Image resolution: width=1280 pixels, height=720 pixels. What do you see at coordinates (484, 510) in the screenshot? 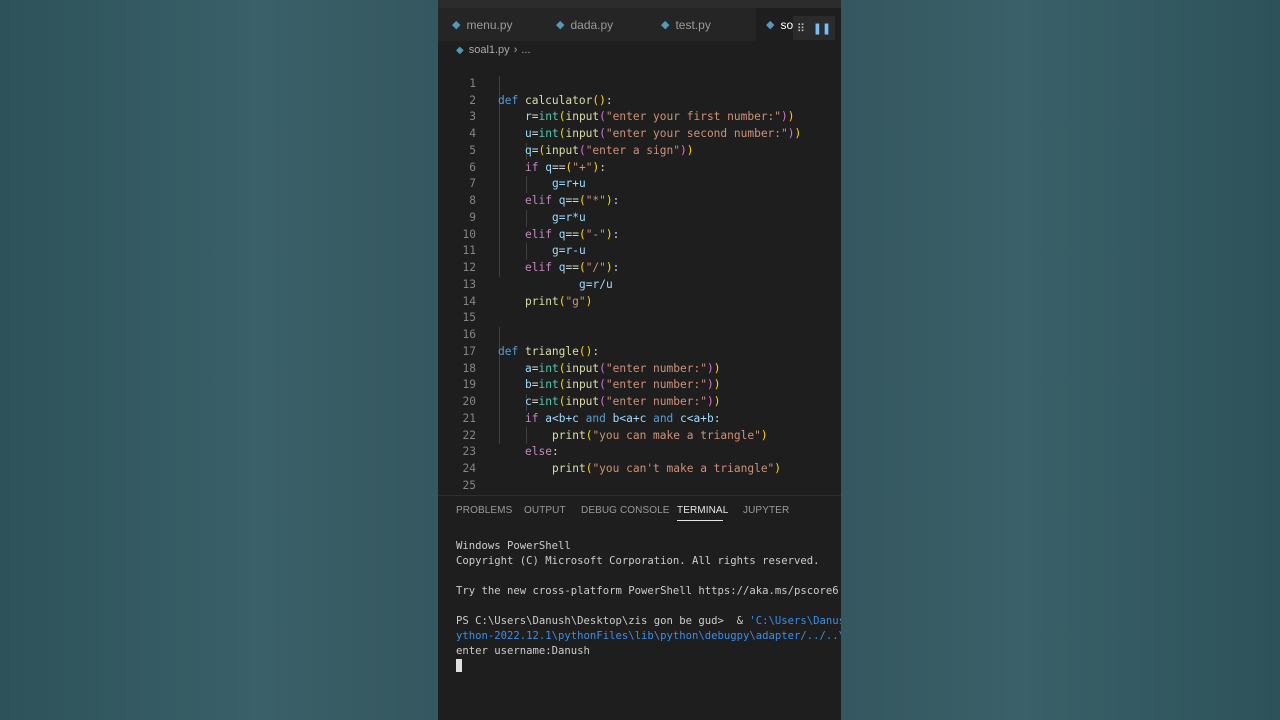
I see `tab-problems: PROBLEMS` at bounding box center [484, 510].